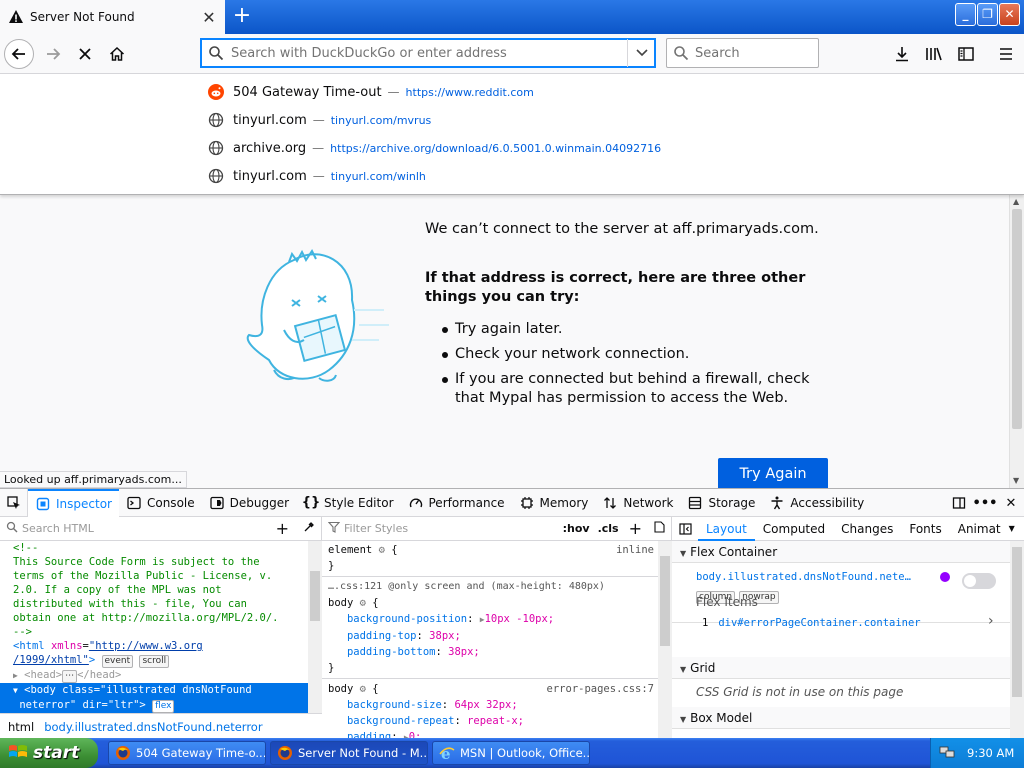  What do you see at coordinates (242, 17) in the screenshot?
I see `new-tab-icon: +` at bounding box center [242, 17].